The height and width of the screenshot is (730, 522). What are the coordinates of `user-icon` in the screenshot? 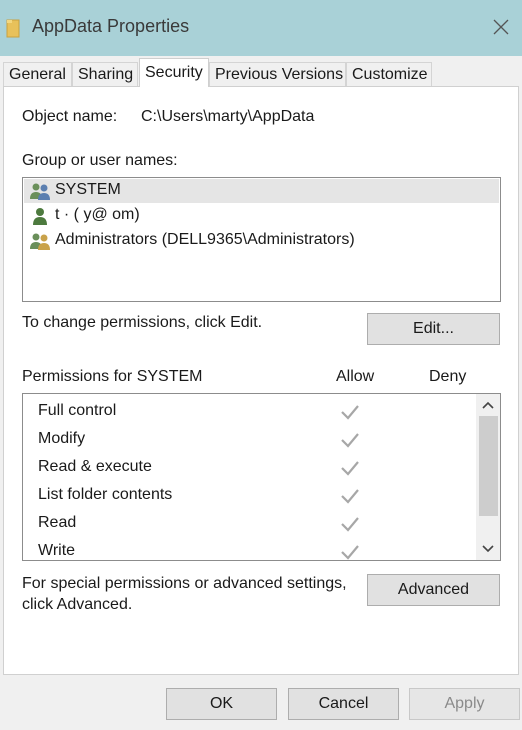 It's located at (40, 216).